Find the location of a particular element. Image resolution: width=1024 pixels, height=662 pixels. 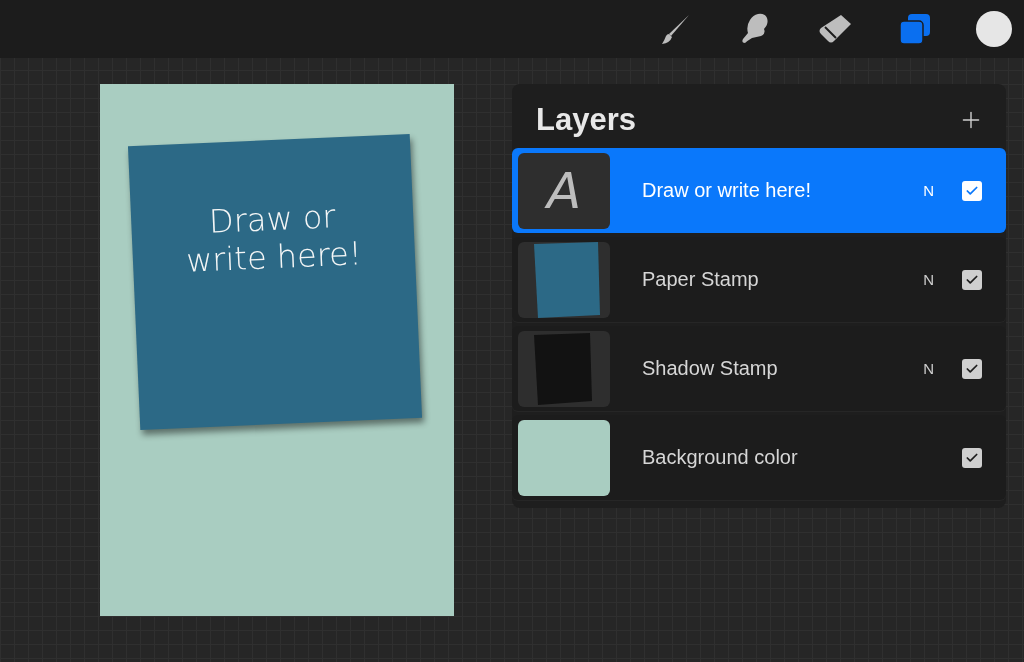

layer-name: Draw or write here! is located at coordinates (727, 190).